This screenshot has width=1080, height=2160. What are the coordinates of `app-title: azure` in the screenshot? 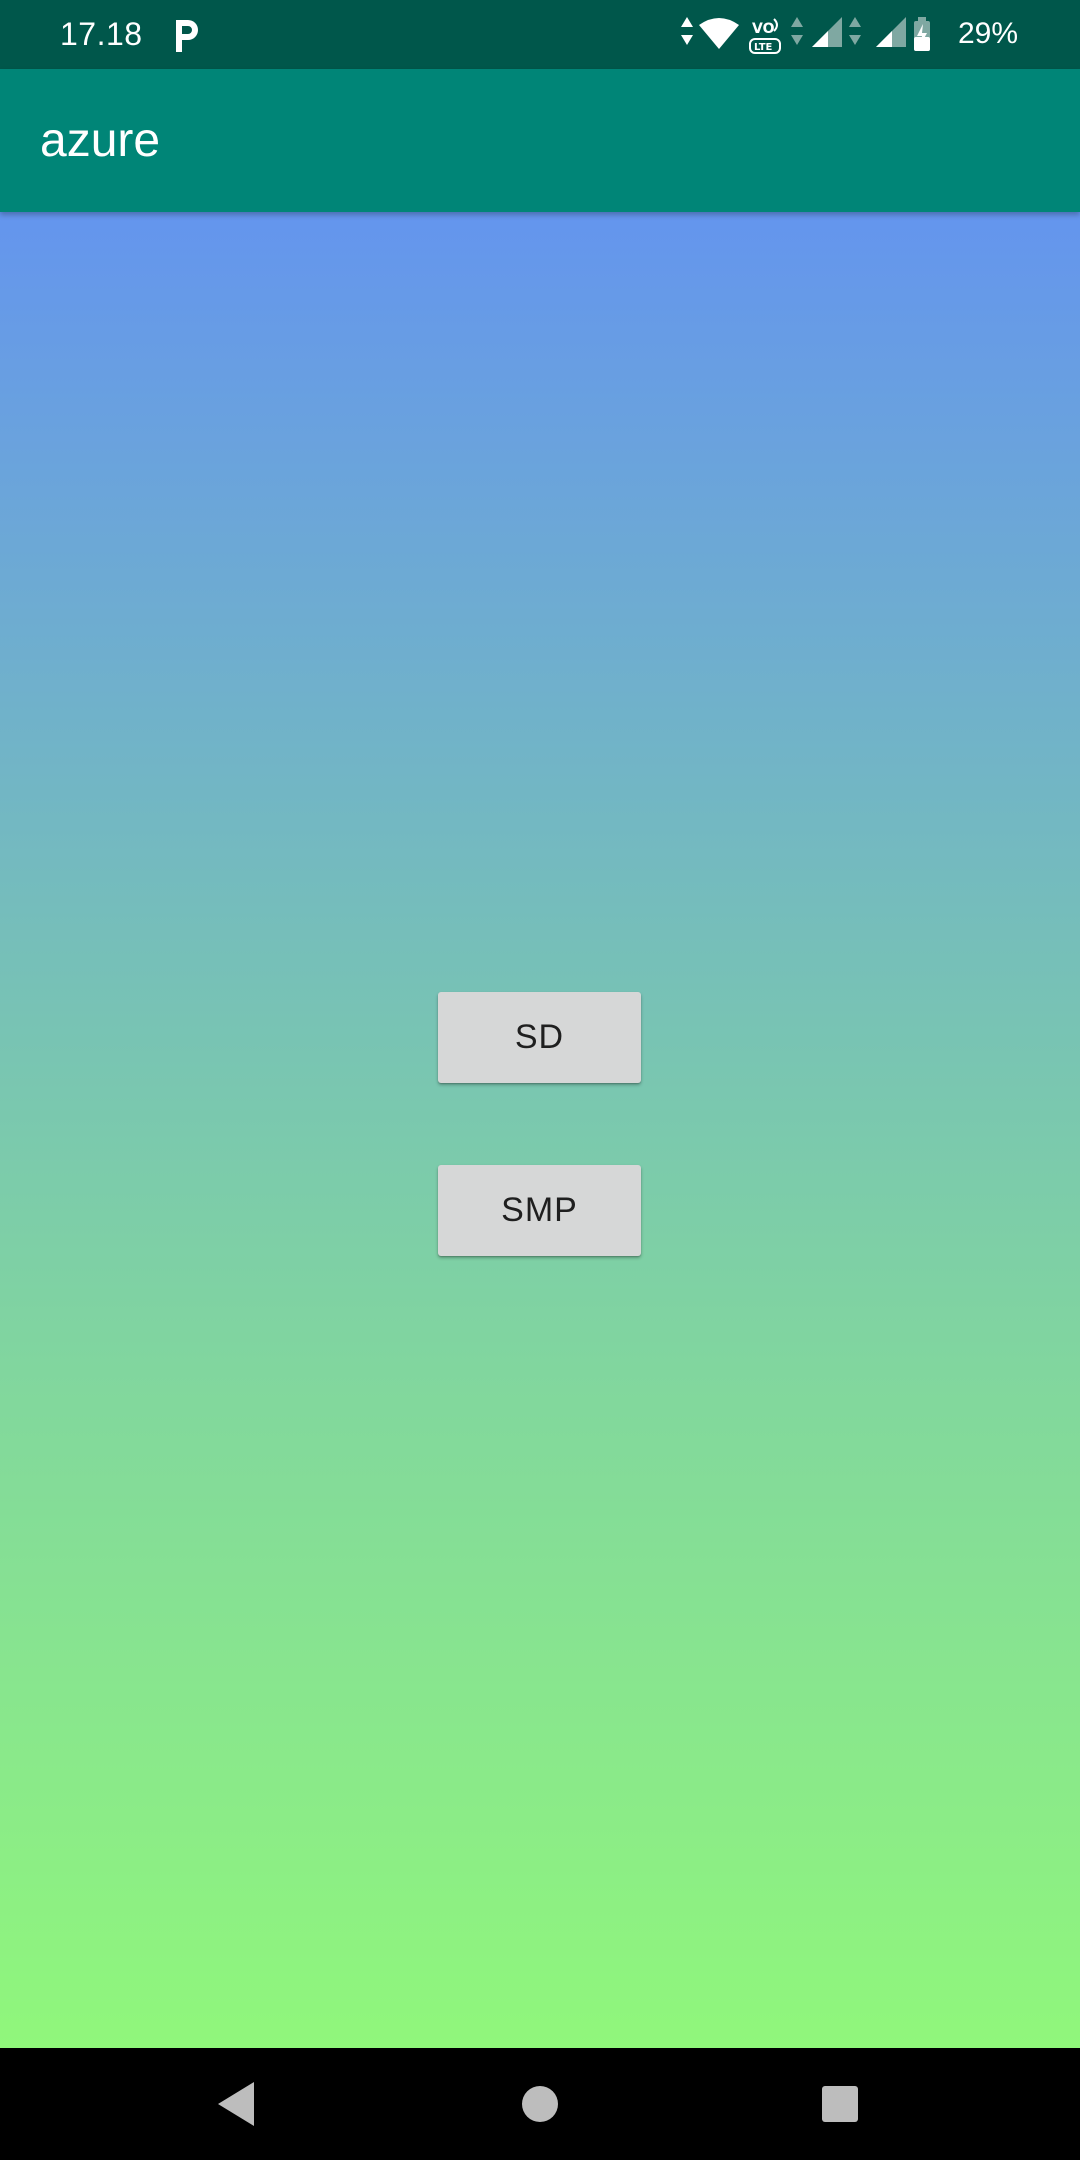 It's located at (100, 140).